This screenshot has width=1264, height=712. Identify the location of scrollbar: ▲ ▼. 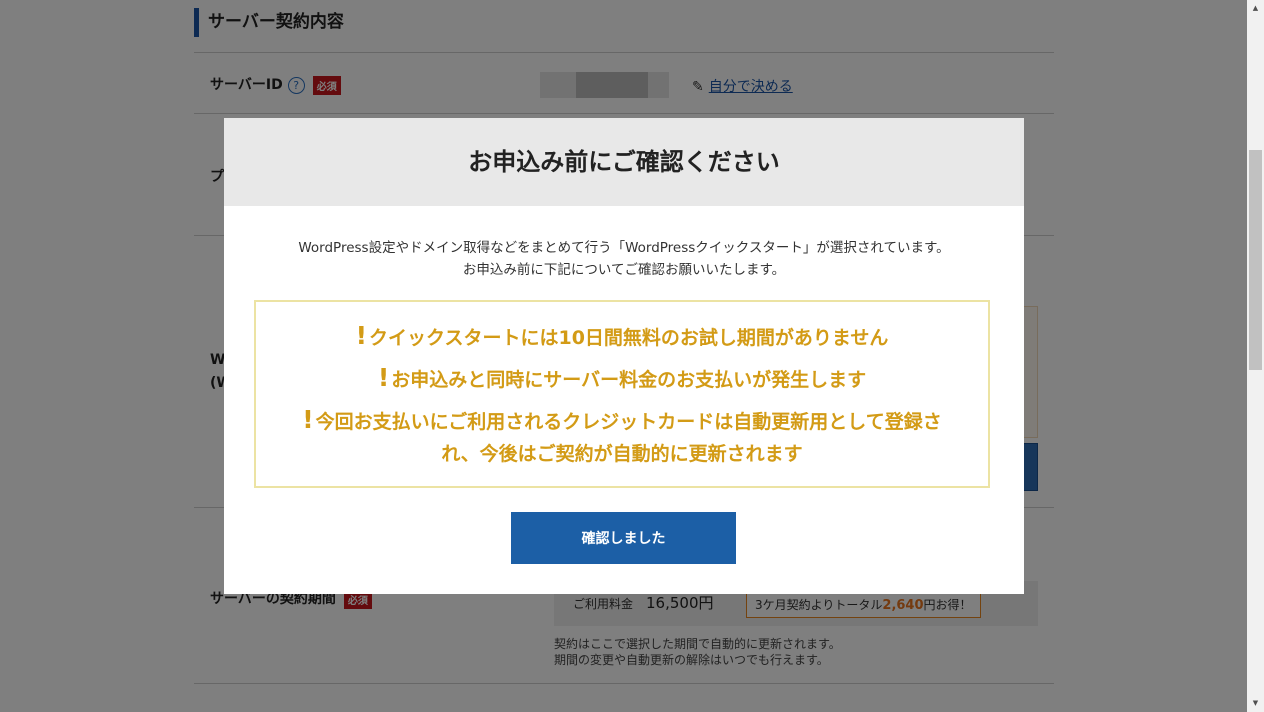
(1255, 356).